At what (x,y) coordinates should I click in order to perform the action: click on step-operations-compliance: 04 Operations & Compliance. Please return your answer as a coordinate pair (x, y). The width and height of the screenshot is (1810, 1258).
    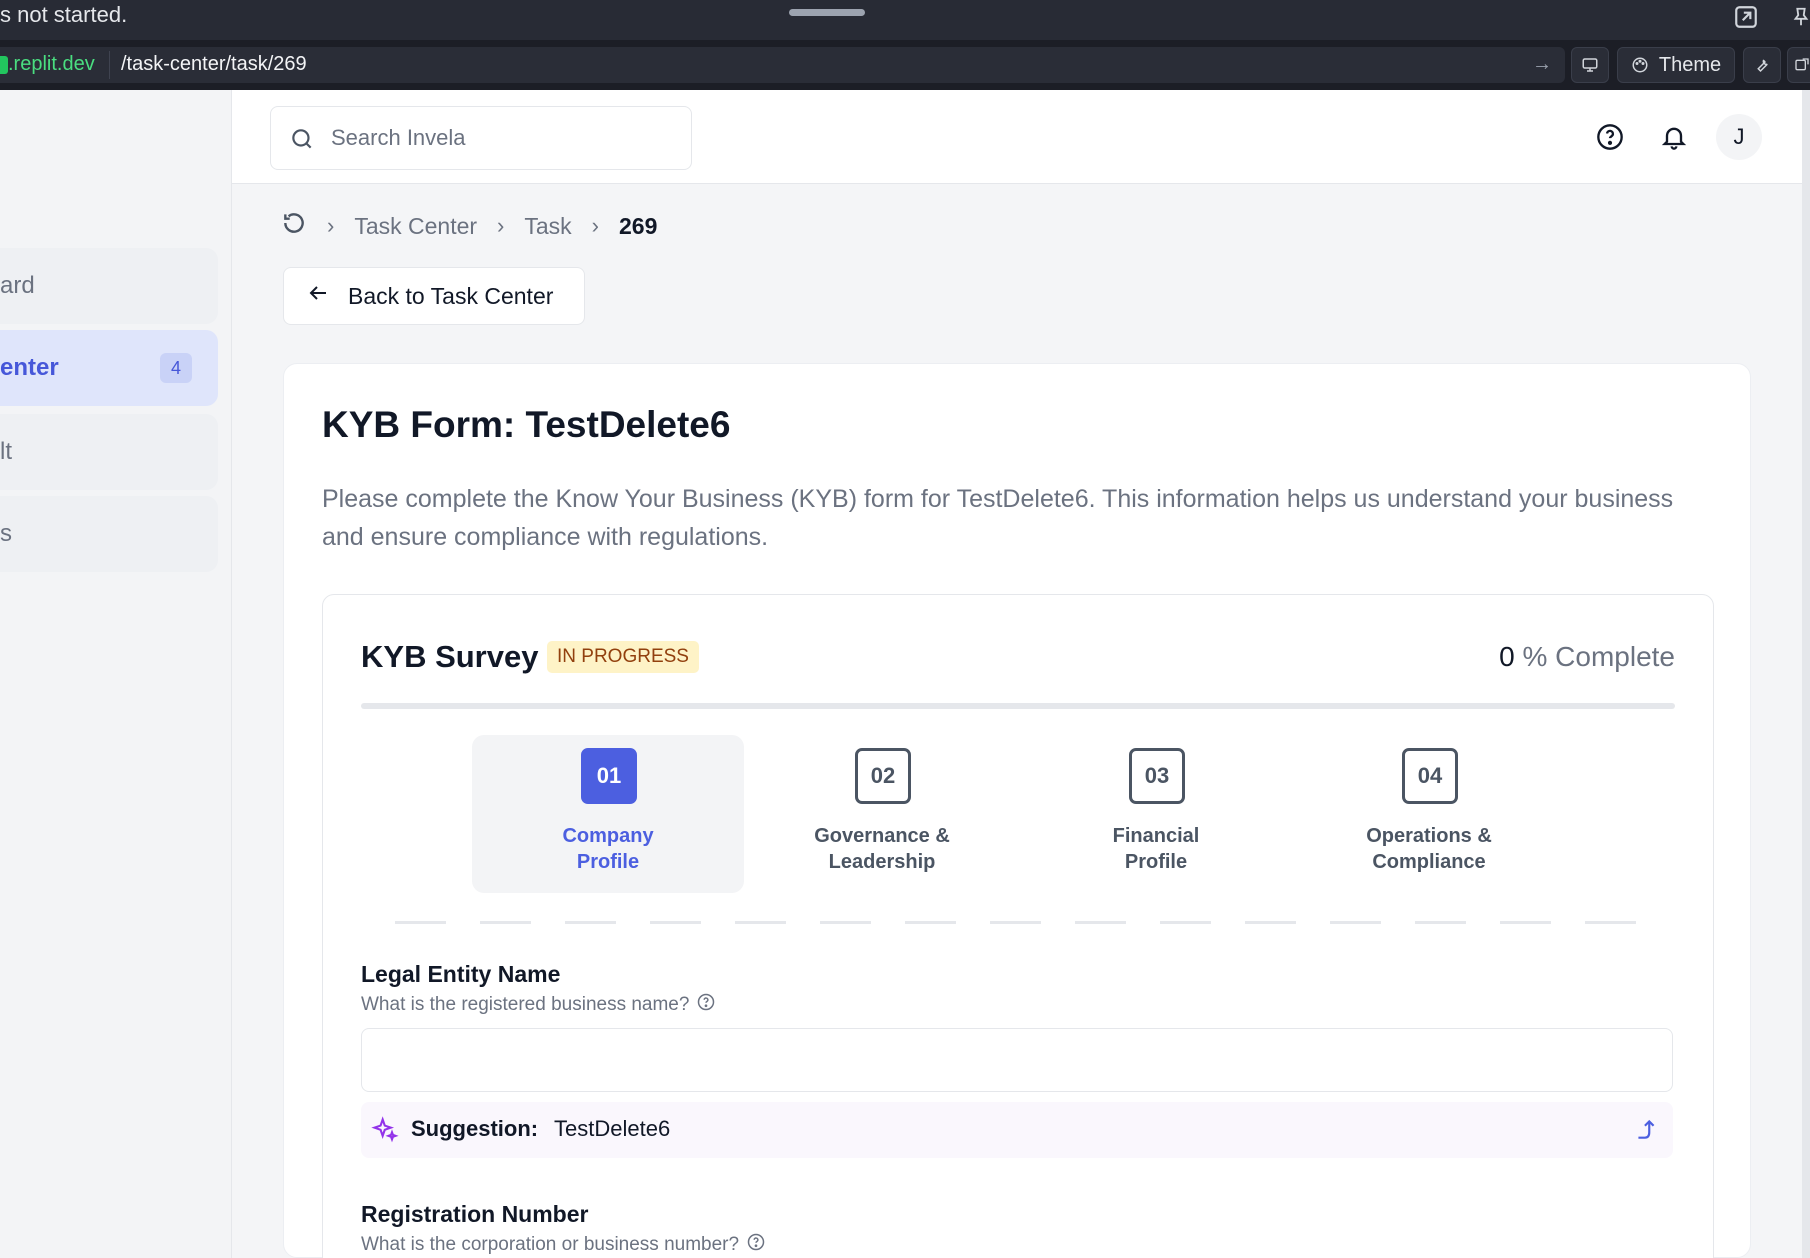
    Looking at the image, I should click on (1429, 814).